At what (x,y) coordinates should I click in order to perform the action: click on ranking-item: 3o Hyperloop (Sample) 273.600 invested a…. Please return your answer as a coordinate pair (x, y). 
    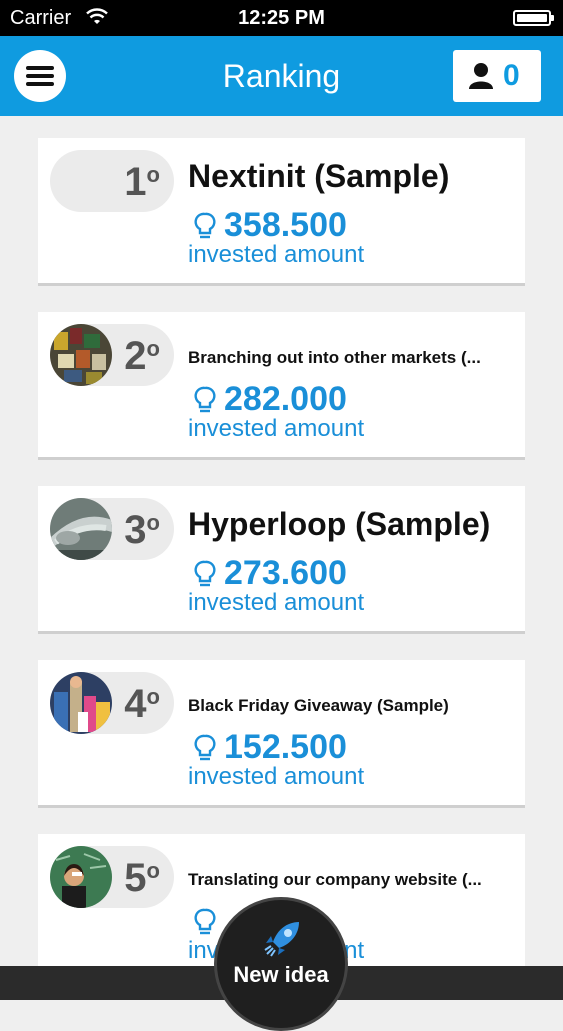
    Looking at the image, I should click on (281, 560).